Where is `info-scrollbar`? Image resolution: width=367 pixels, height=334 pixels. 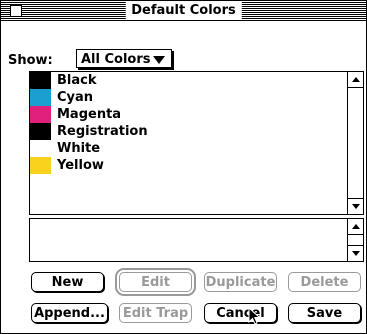 info-scrollbar is located at coordinates (355, 240).